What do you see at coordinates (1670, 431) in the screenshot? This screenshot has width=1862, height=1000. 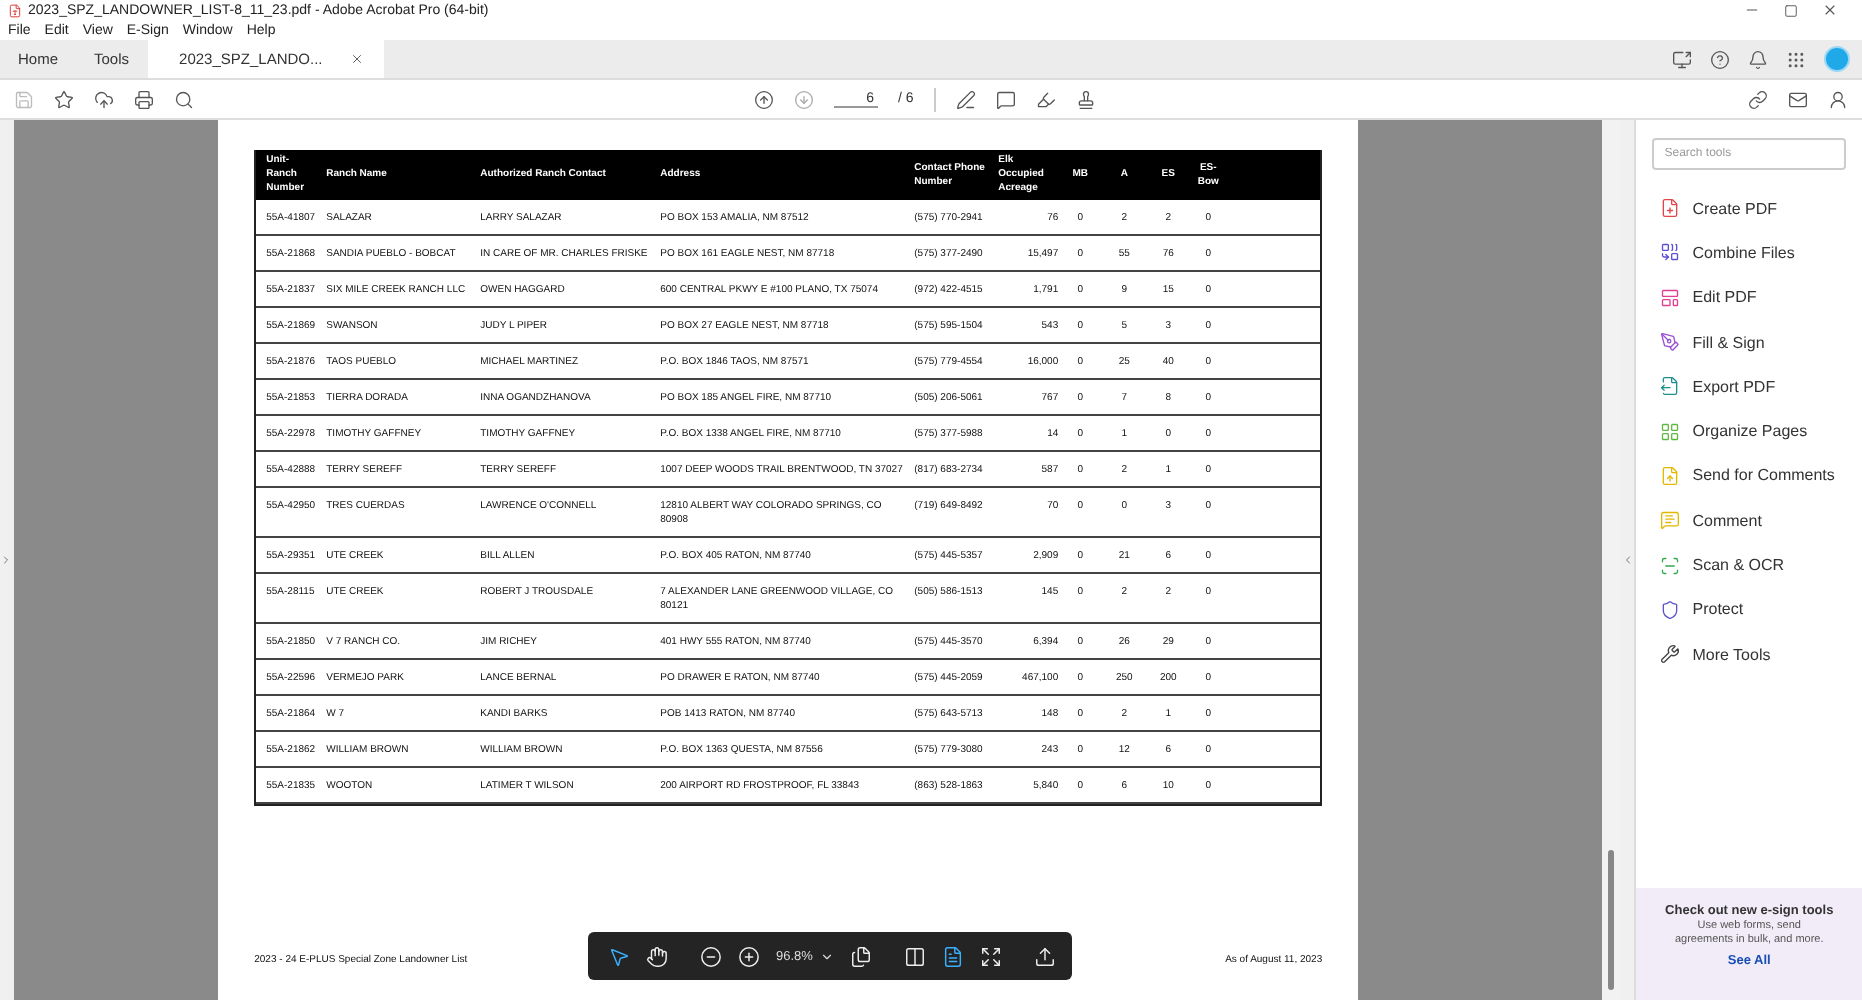 I see `grid-icon` at bounding box center [1670, 431].